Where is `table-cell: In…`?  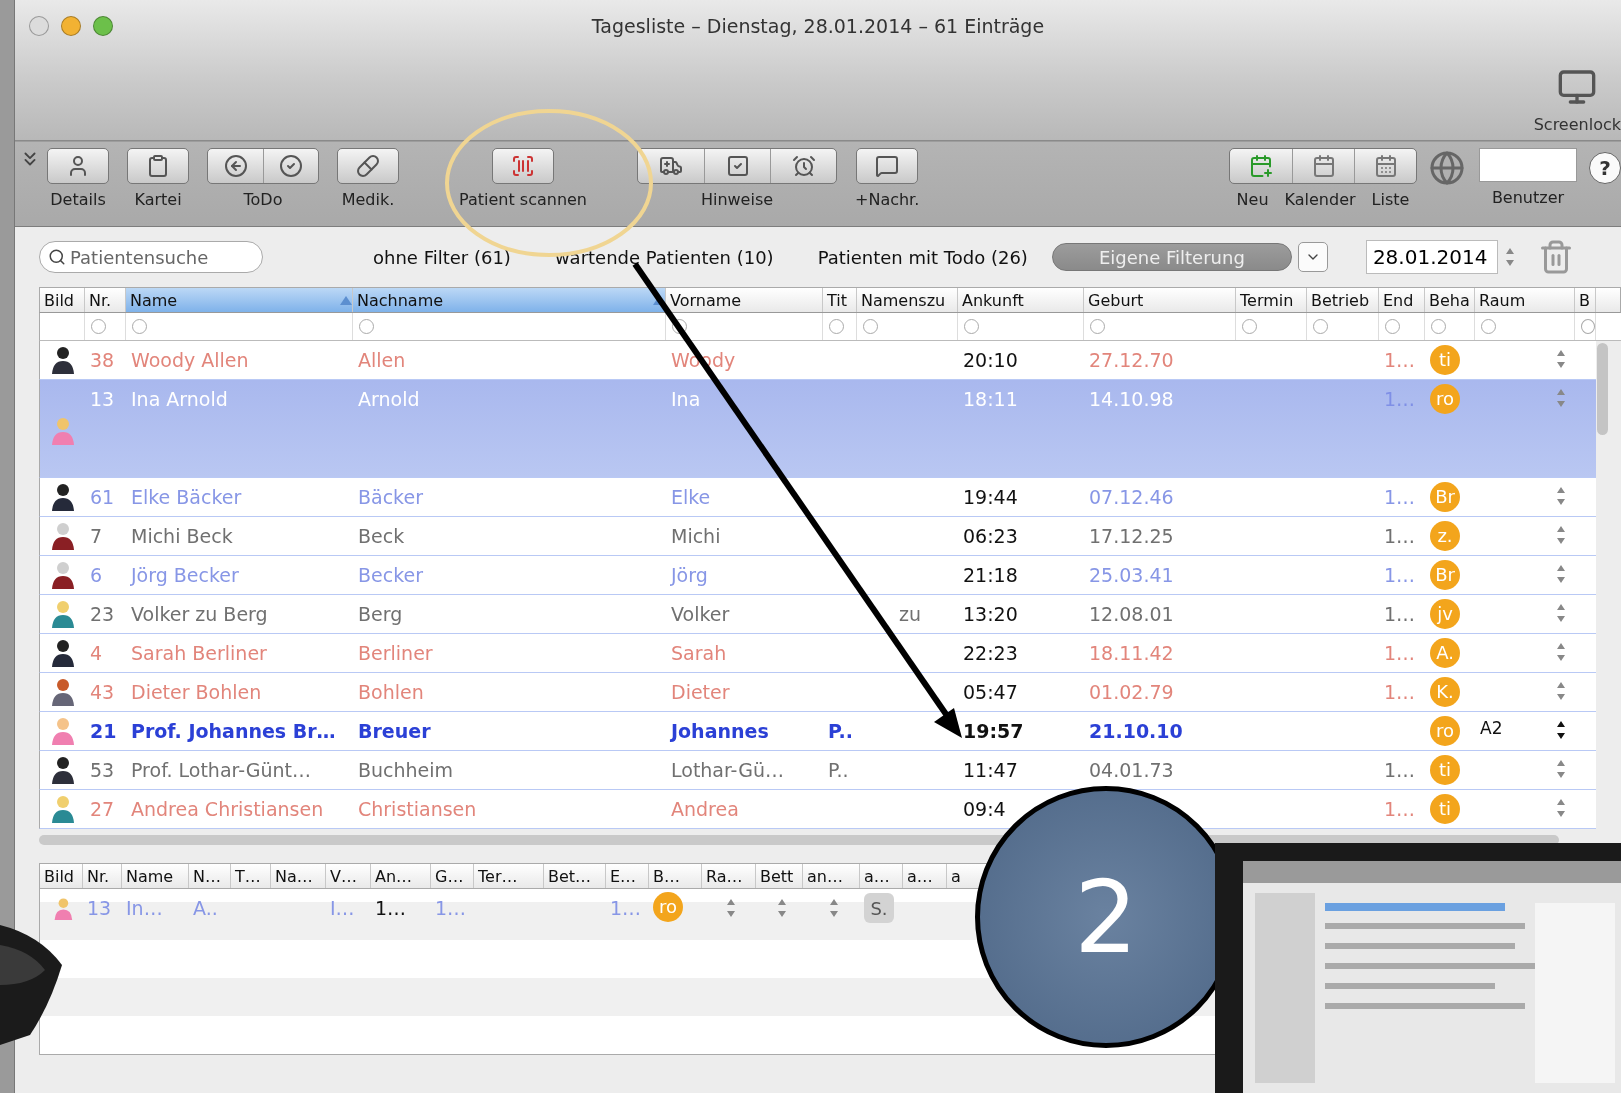 table-cell: In… is located at coordinates (144, 908).